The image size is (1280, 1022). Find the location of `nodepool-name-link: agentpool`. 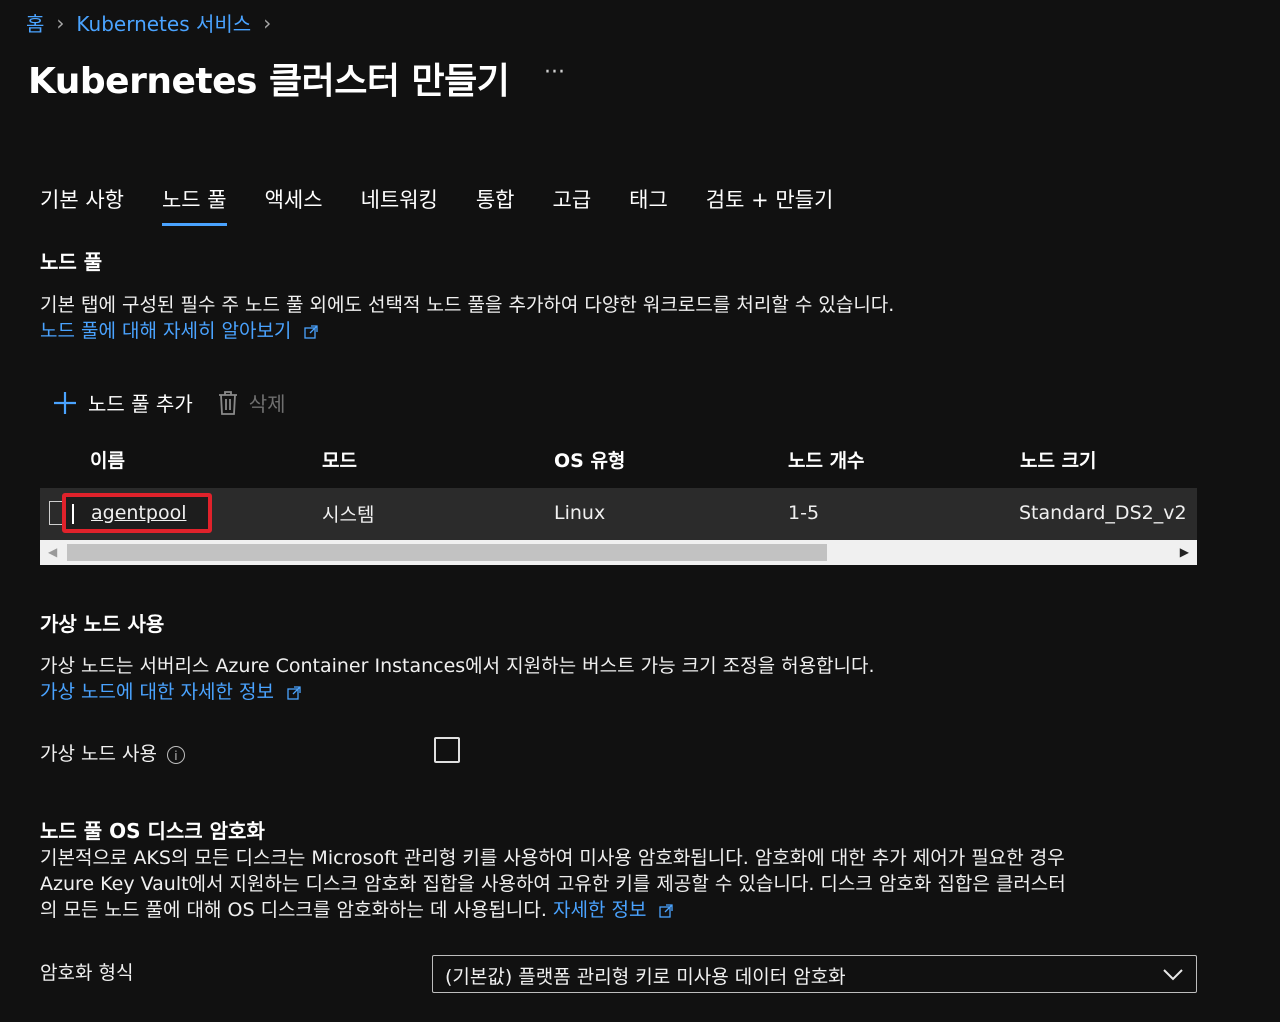

nodepool-name-link: agentpool is located at coordinates (138, 513).